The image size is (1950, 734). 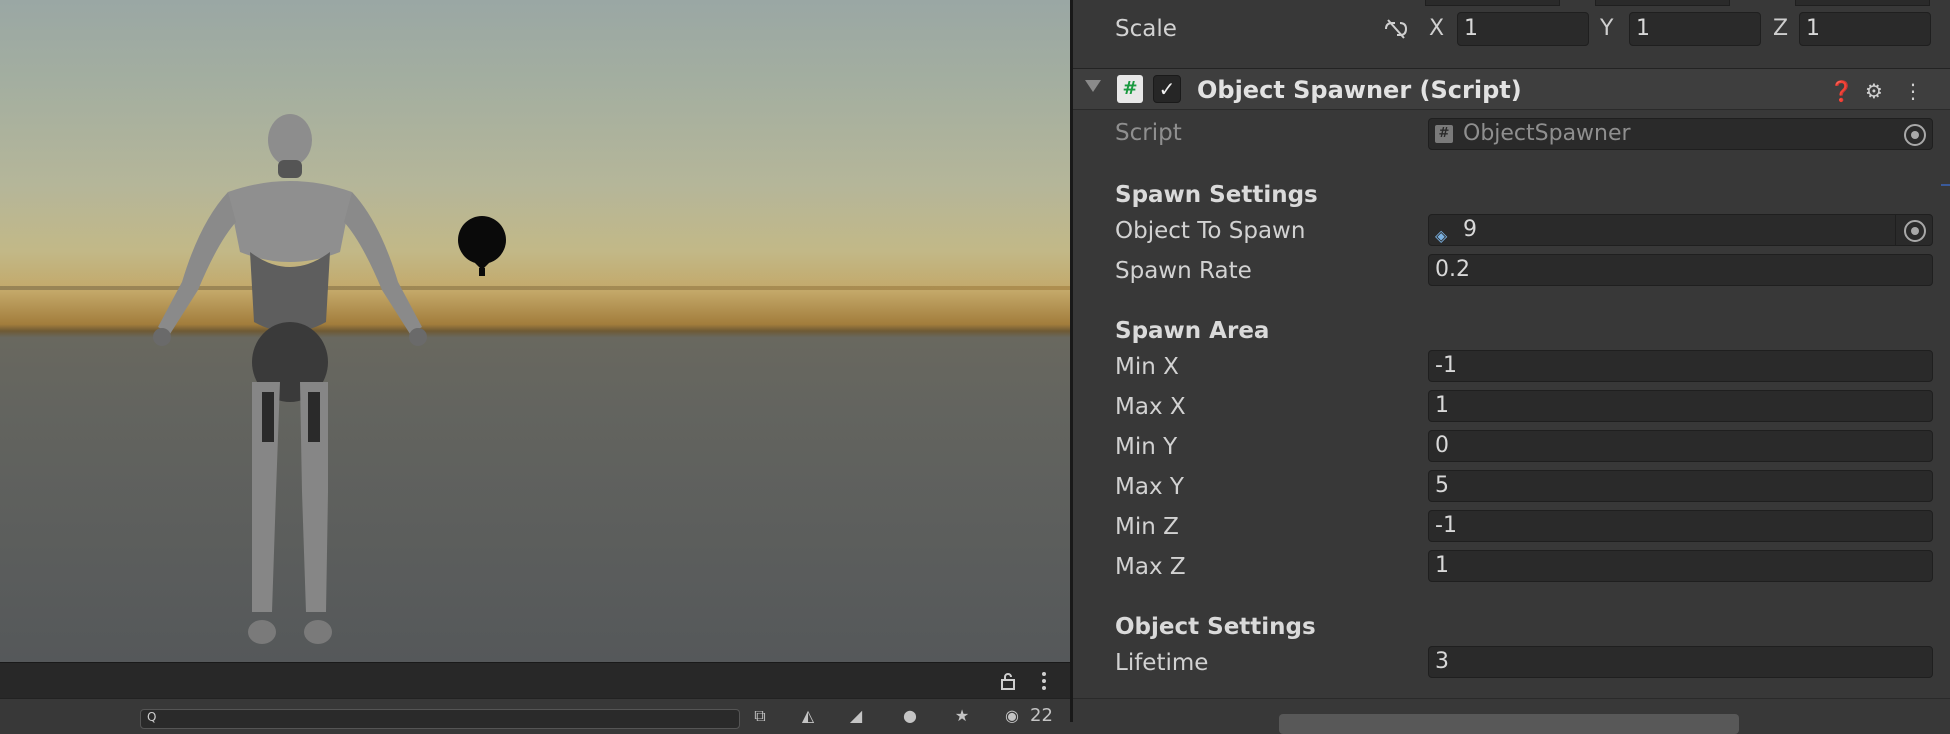 What do you see at coordinates (1149, 487) in the screenshot?
I see `max-y-label: Max Y` at bounding box center [1149, 487].